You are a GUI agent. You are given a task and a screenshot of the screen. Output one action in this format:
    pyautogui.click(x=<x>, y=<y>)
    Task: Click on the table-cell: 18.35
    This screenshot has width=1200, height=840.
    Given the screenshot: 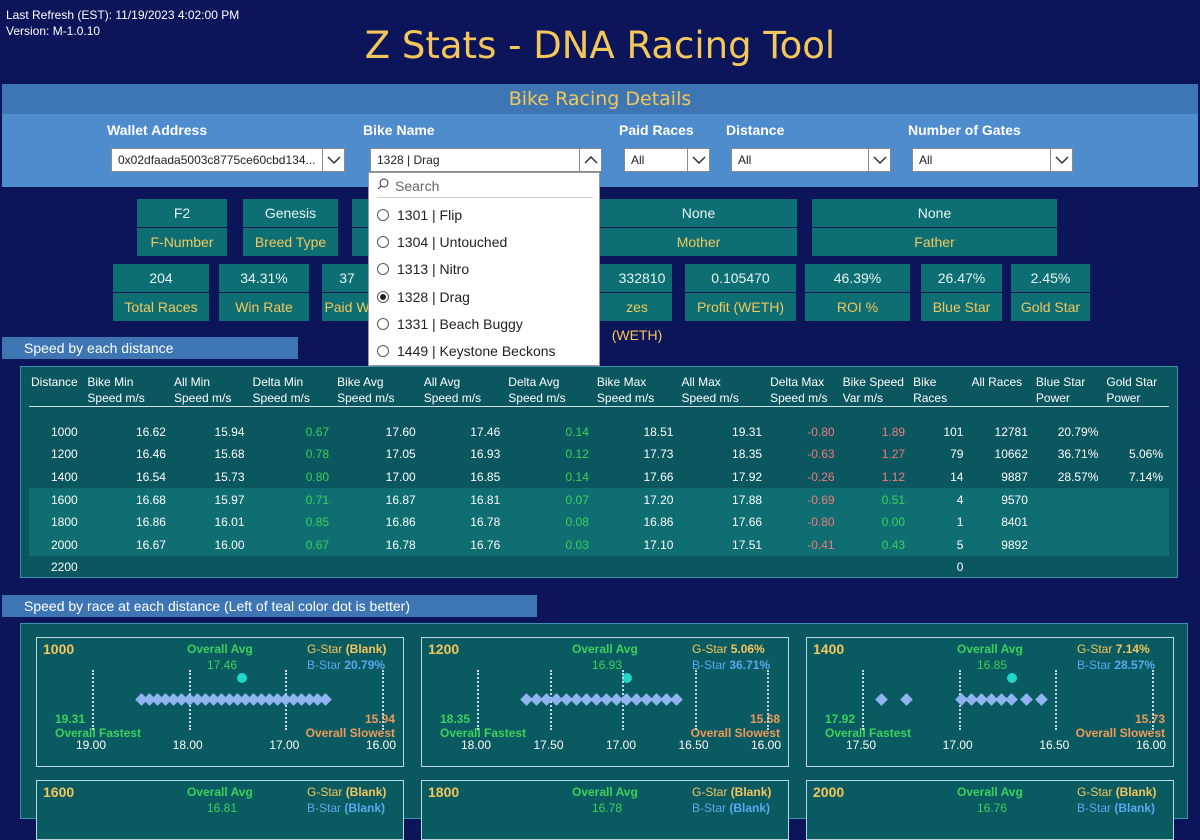 What is the action you would take?
    pyautogui.click(x=747, y=454)
    